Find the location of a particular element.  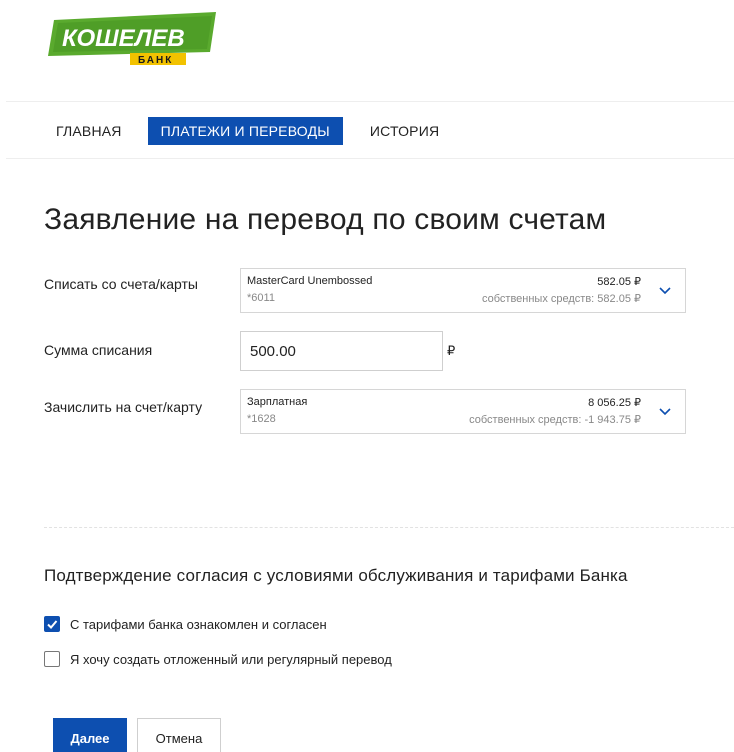

next-button: Далее is located at coordinates (90, 735).